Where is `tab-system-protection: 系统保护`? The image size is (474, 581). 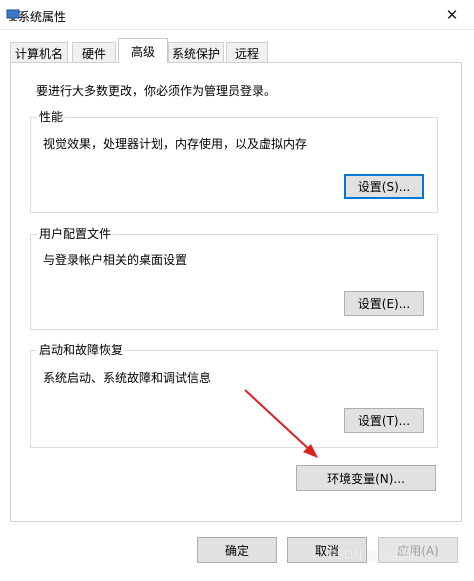
tab-system-protection: 系统保护 is located at coordinates (196, 52).